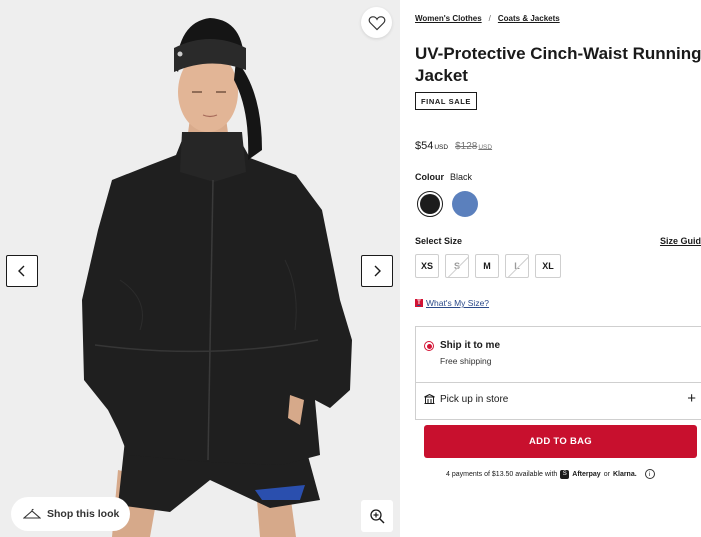 This screenshot has width=701, height=537. What do you see at coordinates (558, 241) in the screenshot?
I see `size-heading: Select Size Size Guid` at bounding box center [558, 241].